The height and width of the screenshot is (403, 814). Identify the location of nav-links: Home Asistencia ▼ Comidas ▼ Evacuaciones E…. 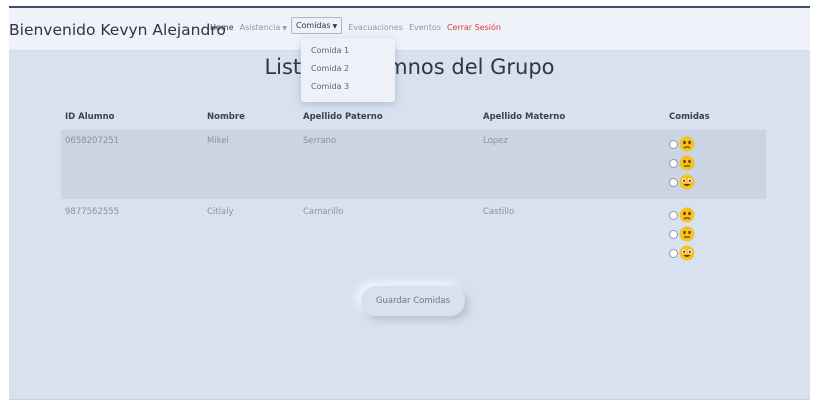
(358, 25).